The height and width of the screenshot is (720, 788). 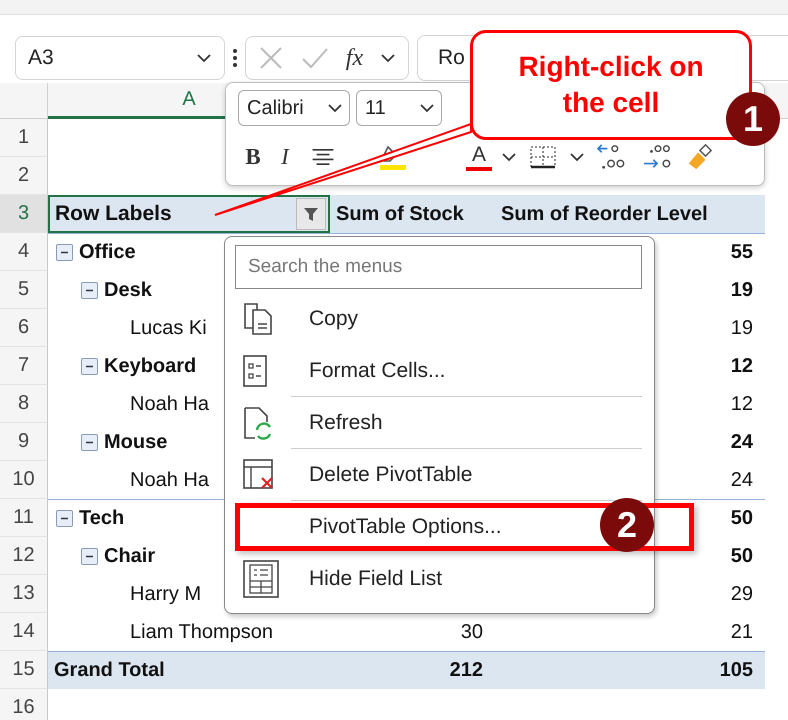 I want to click on dropdown-caret-icon, so click(x=204, y=58).